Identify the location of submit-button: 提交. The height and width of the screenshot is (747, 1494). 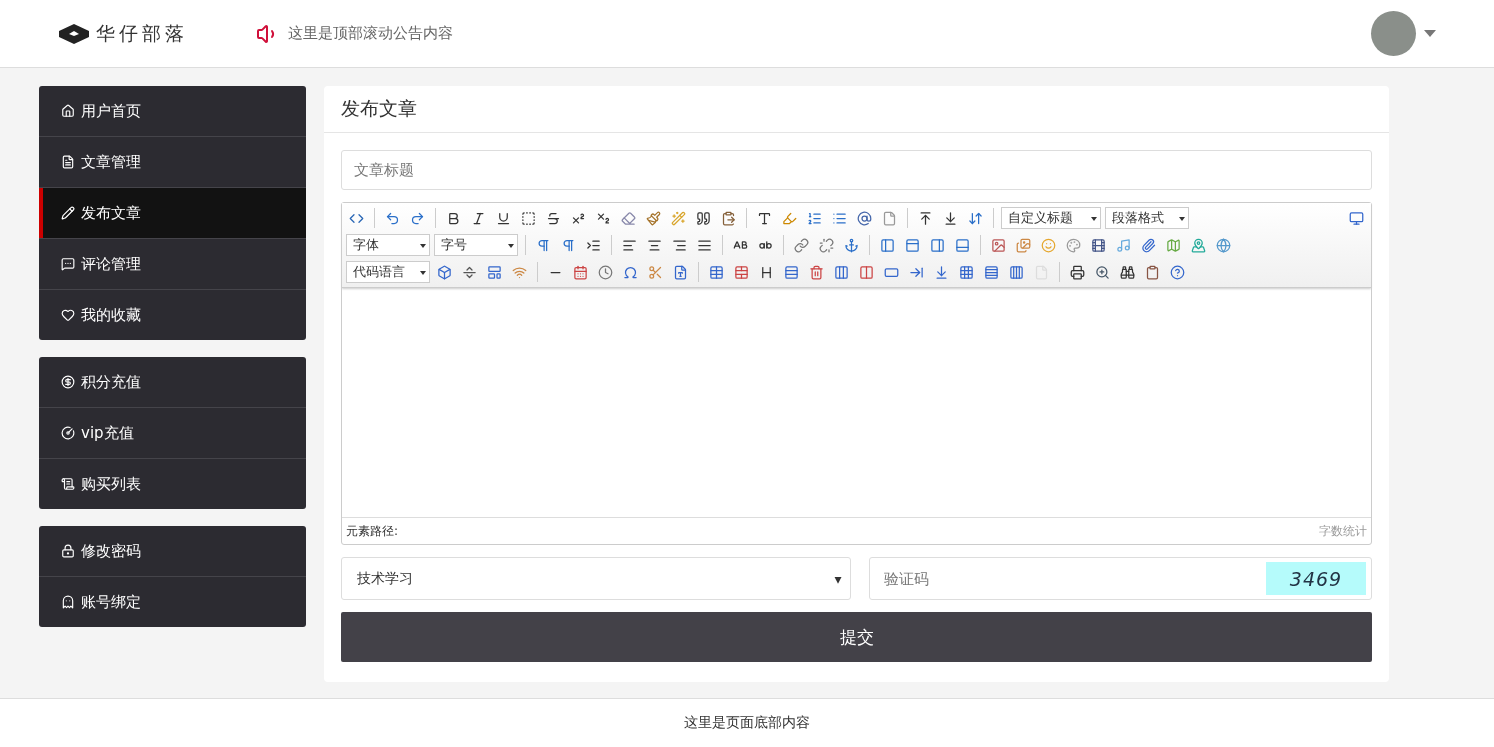
(856, 637).